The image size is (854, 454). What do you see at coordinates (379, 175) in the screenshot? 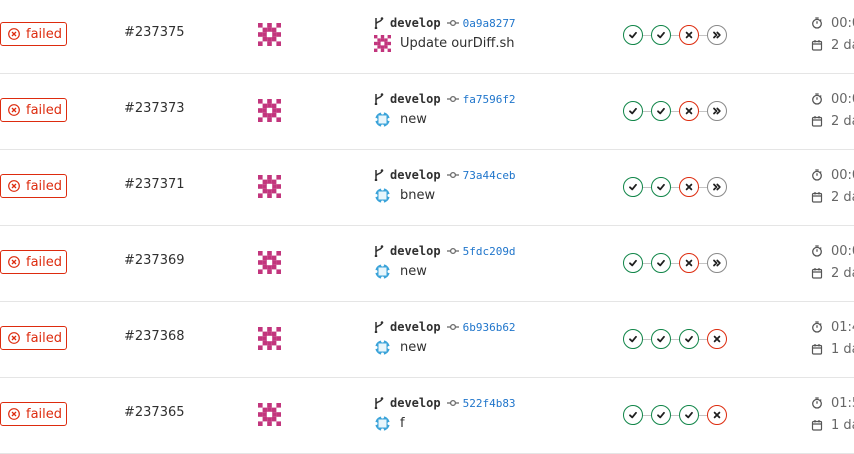
I see `branch-icon` at bounding box center [379, 175].